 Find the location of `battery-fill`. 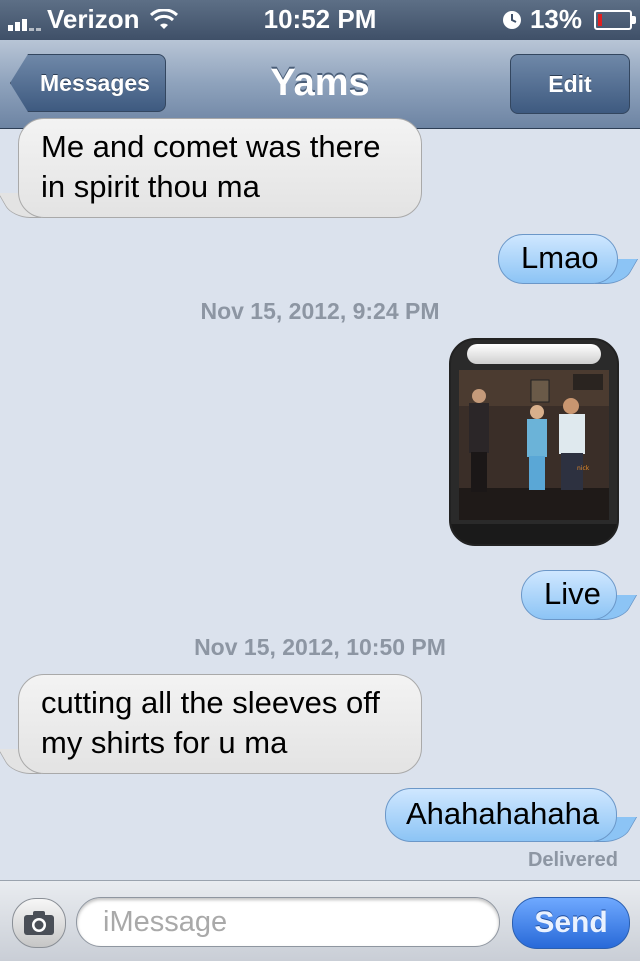

battery-fill is located at coordinates (600, 19).